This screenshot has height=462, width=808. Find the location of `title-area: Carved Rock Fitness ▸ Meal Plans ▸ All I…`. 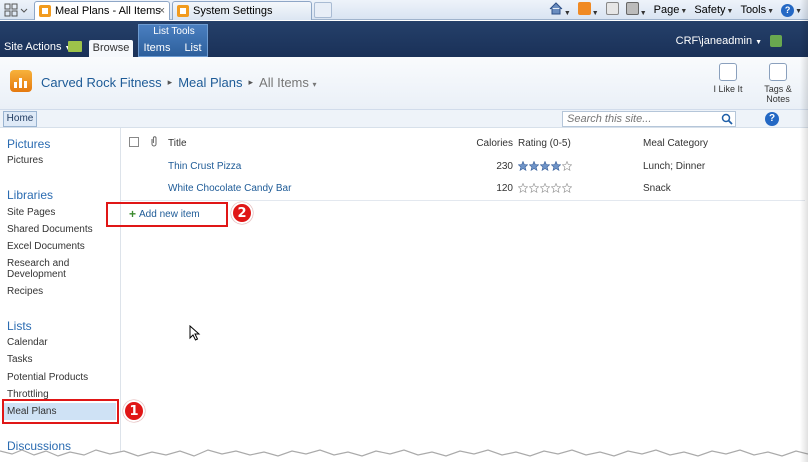

title-area: Carved Rock Fitness ▸ Meal Plans ▸ All I… is located at coordinates (404, 83).